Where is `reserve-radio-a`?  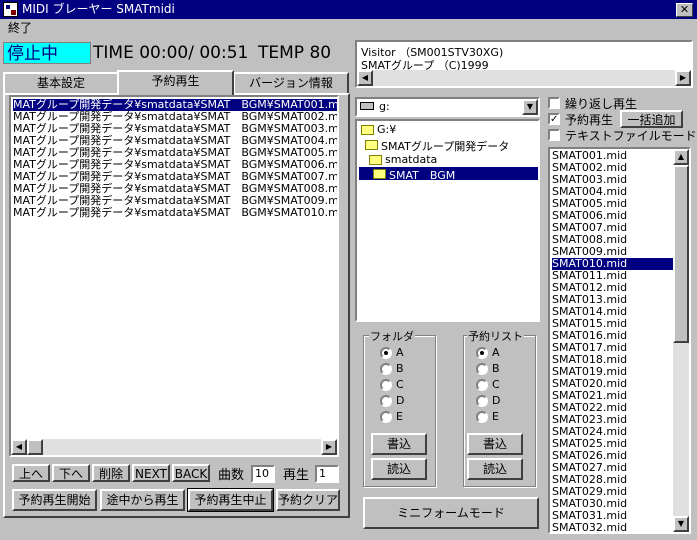
reserve-radio-a is located at coordinates (482, 353).